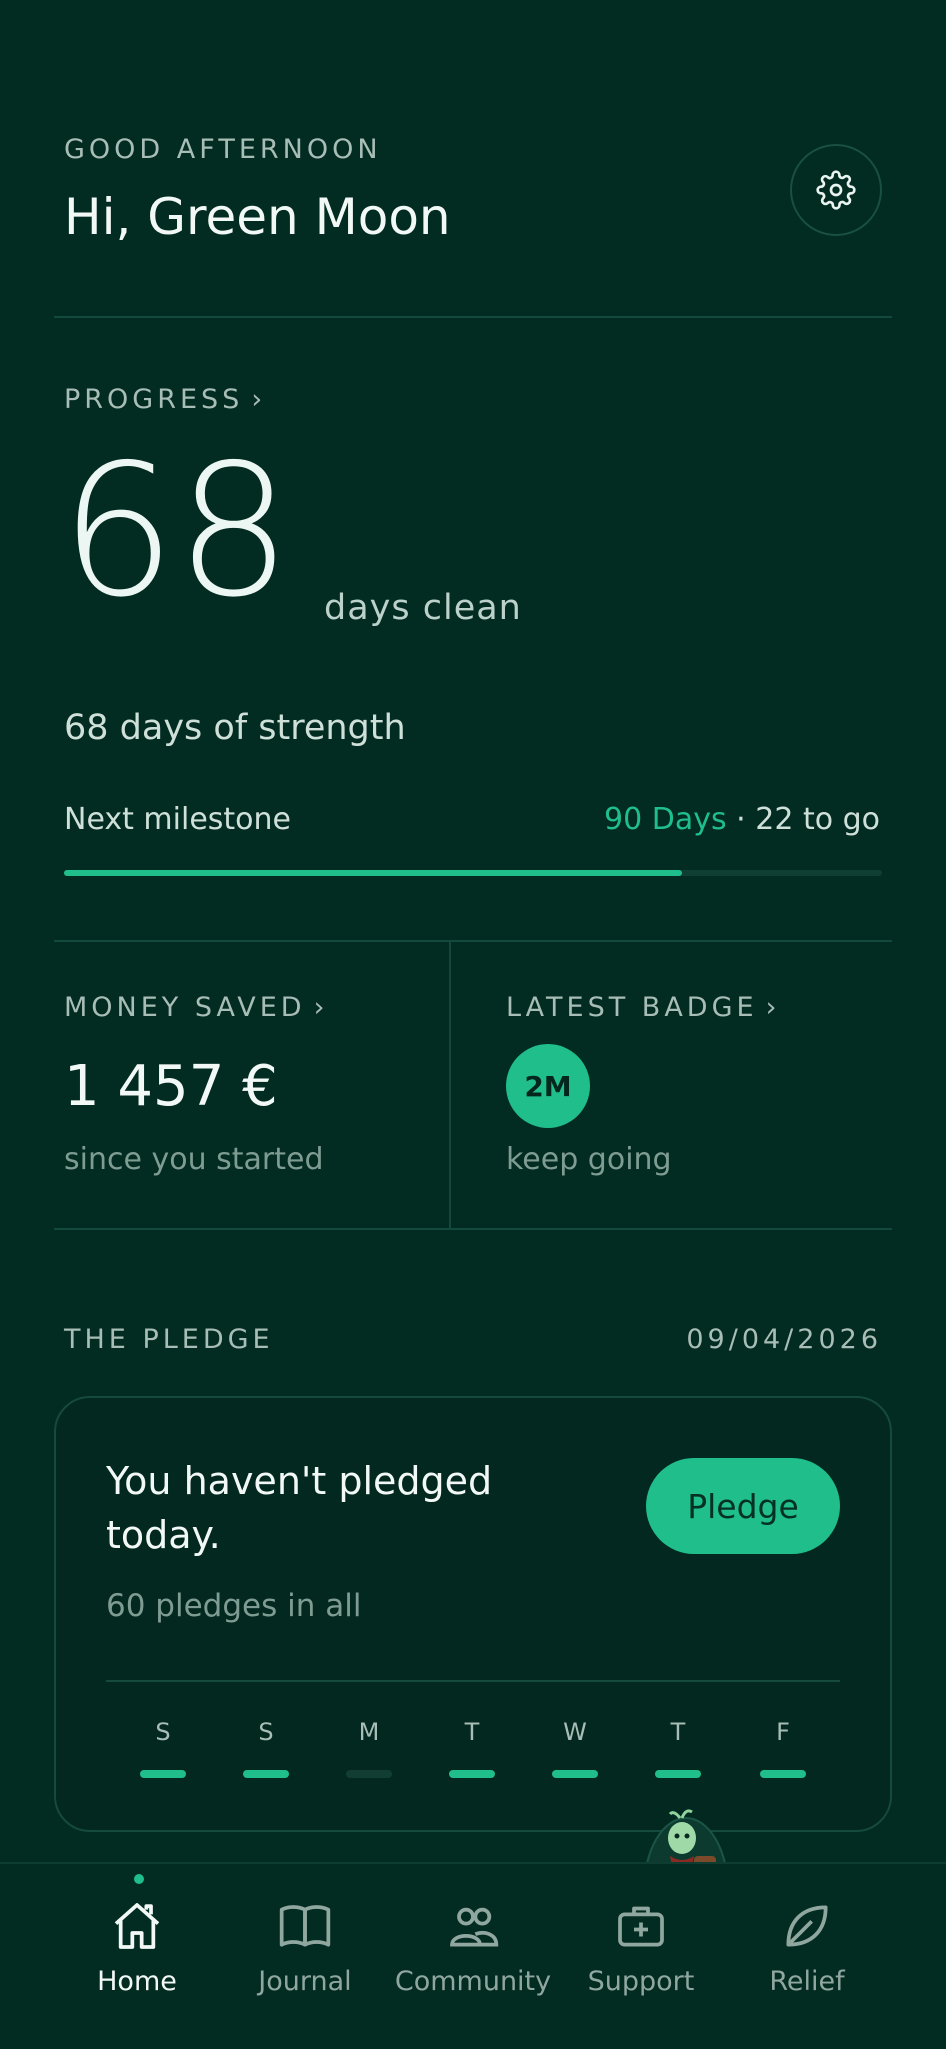 This screenshot has width=946, height=2049. Describe the element at coordinates (807, 1947) in the screenshot. I see `nav-relief: Relief` at that location.